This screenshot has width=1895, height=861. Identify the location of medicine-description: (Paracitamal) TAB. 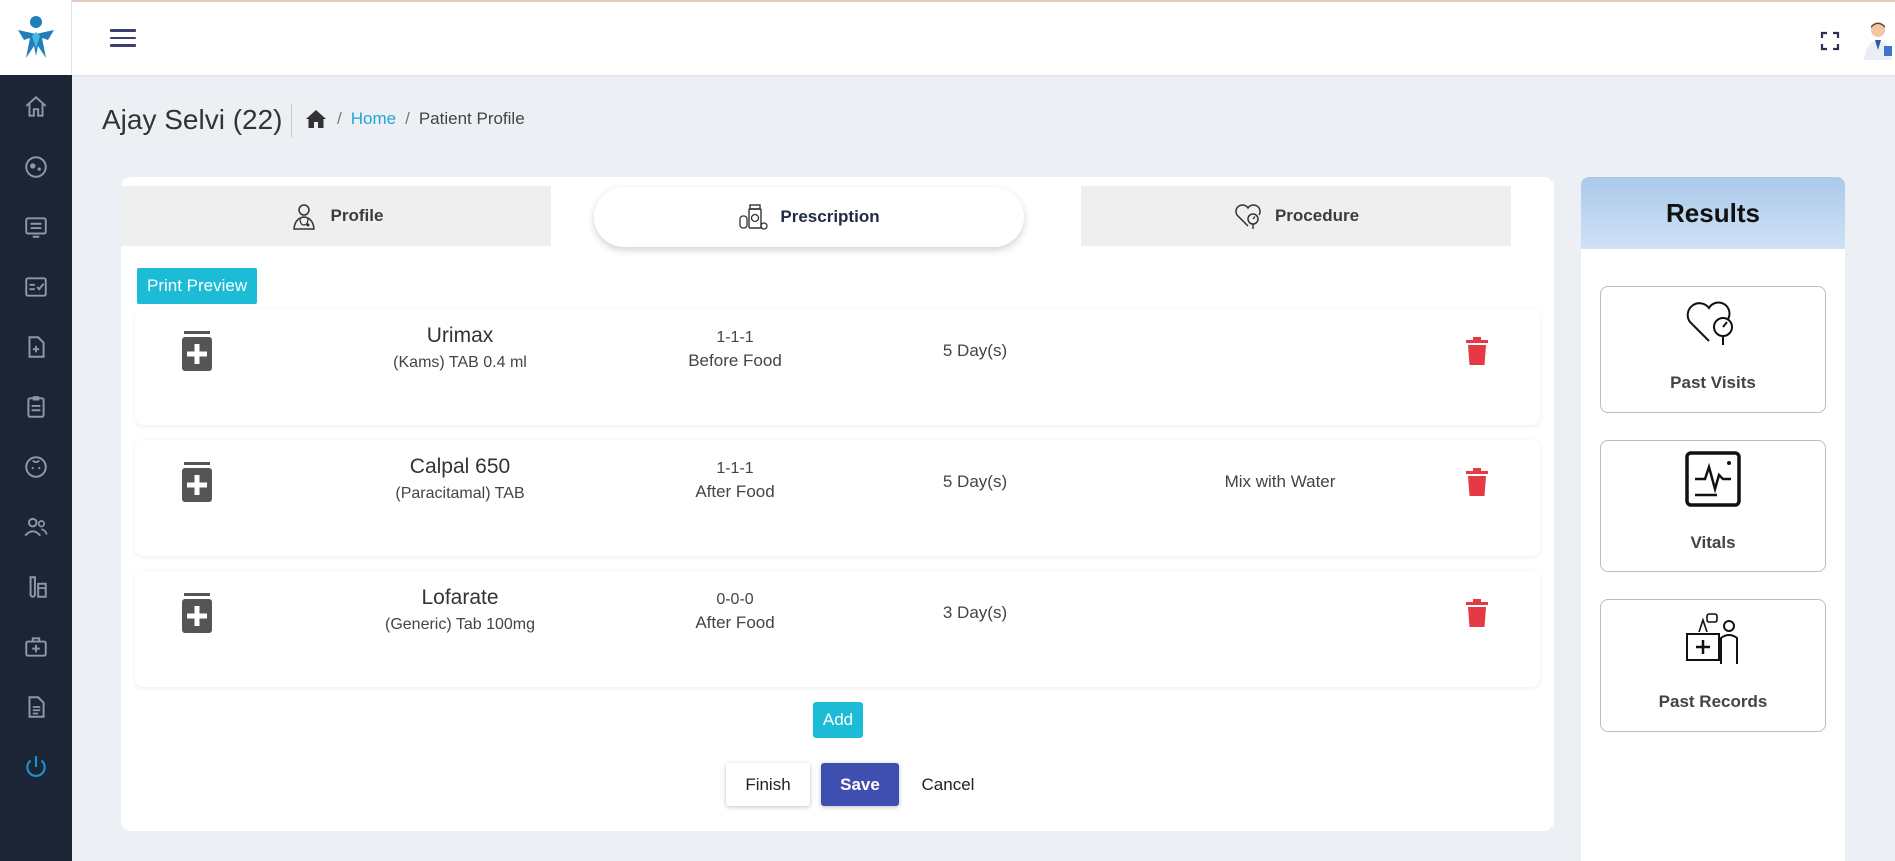
(460, 493).